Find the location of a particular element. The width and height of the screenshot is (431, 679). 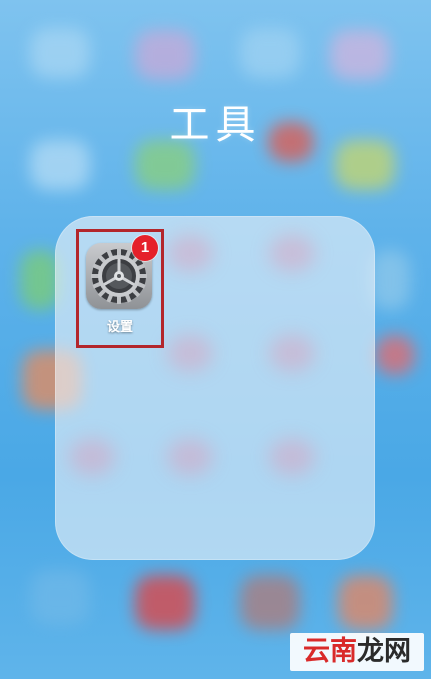

watermark-text-red: 云南 is located at coordinates (330, 651).